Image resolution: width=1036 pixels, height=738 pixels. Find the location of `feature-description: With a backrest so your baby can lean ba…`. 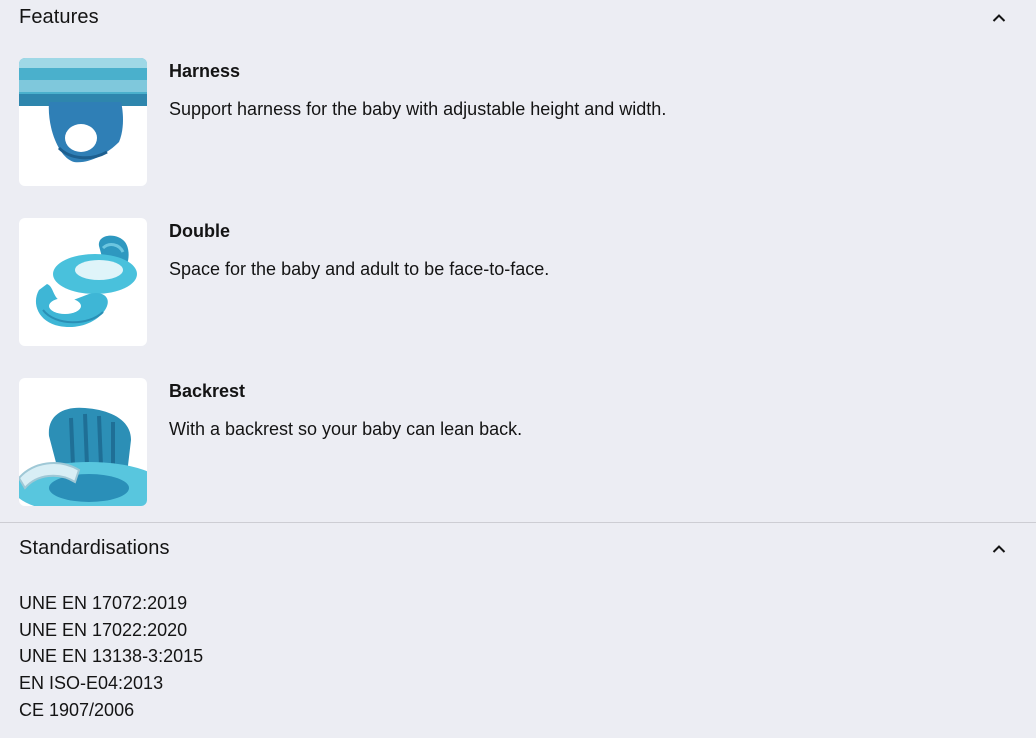

feature-description: With a backrest so your baby can lean ba… is located at coordinates (346, 429).